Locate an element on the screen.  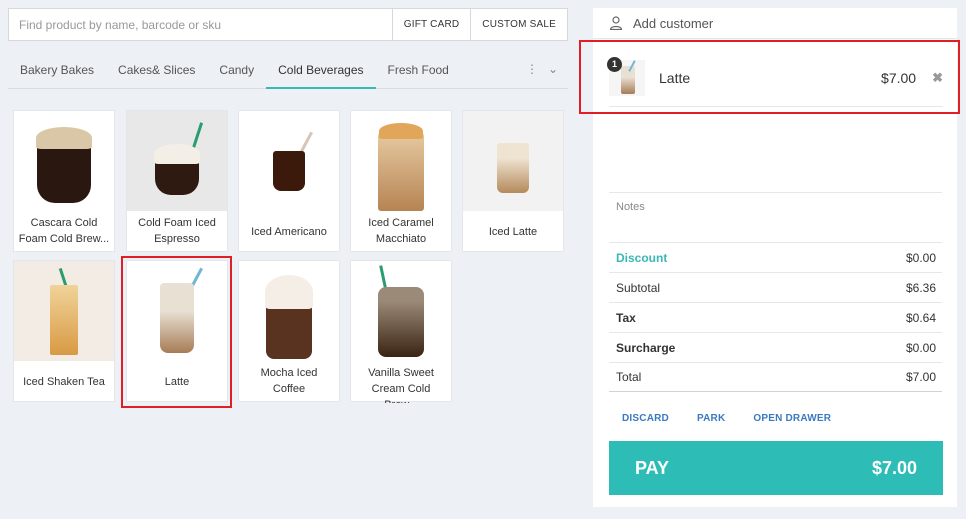
gift-card-button: GIFT CARD is located at coordinates (431, 24).